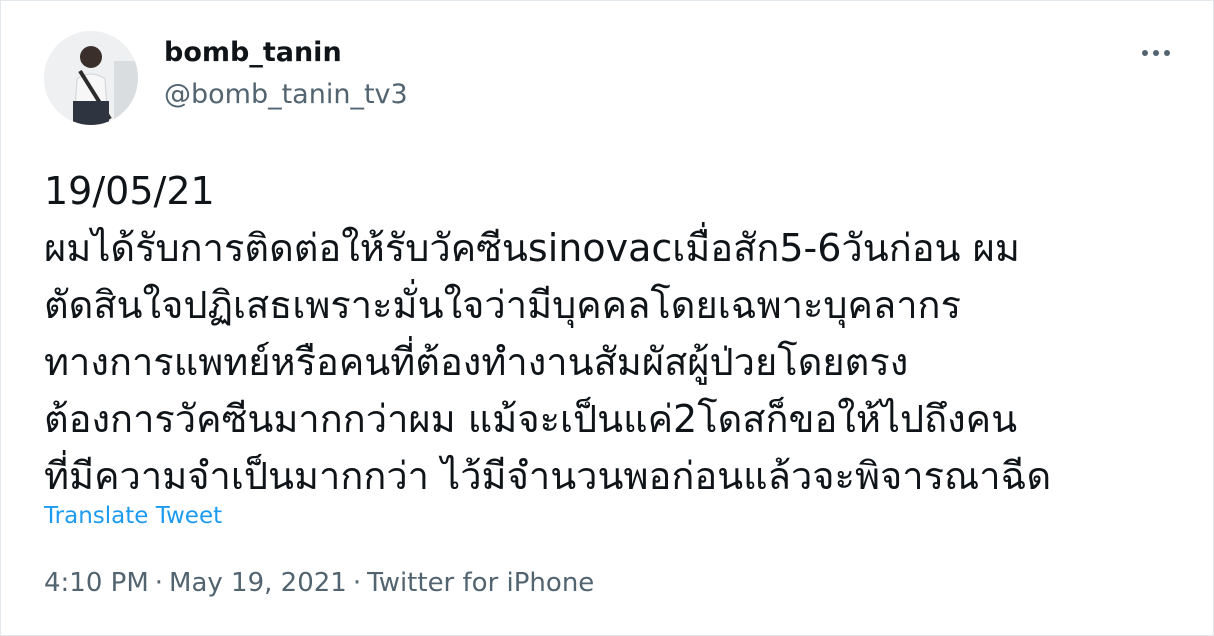  I want to click on more-horizontal-icon, so click(1156, 53).